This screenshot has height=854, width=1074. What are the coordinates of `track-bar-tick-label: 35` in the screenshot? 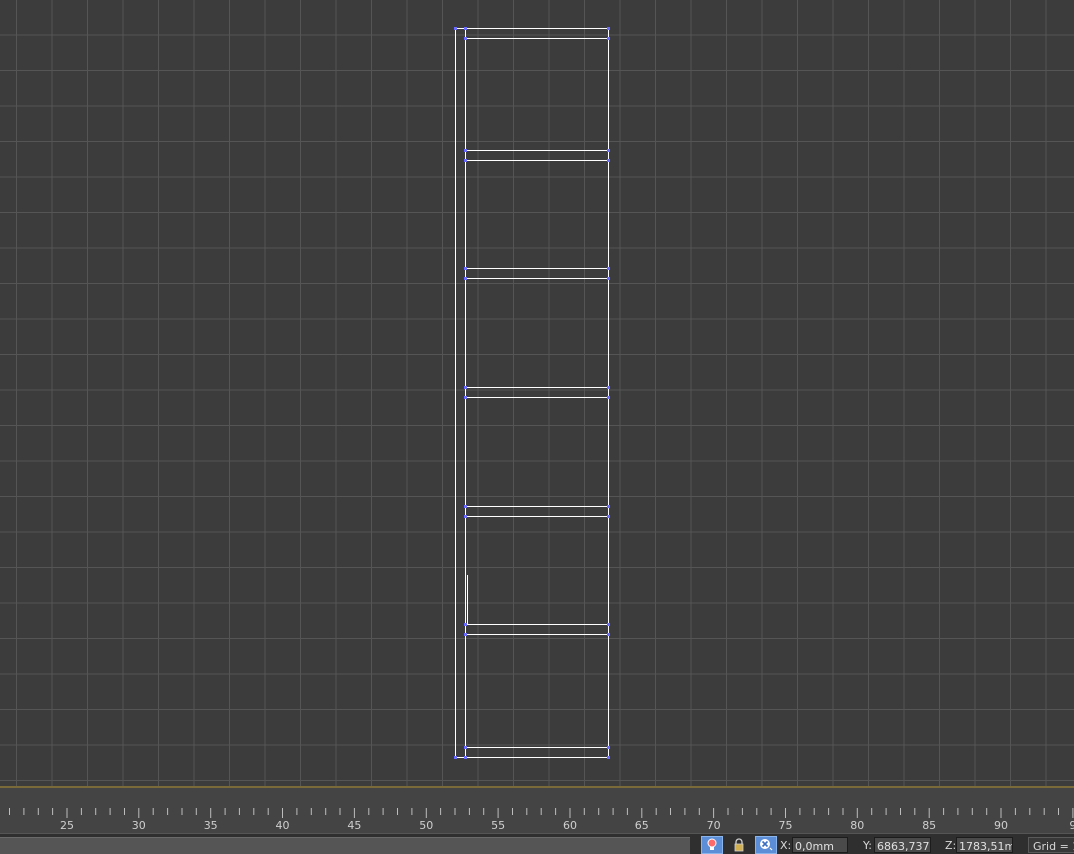 It's located at (210, 825).